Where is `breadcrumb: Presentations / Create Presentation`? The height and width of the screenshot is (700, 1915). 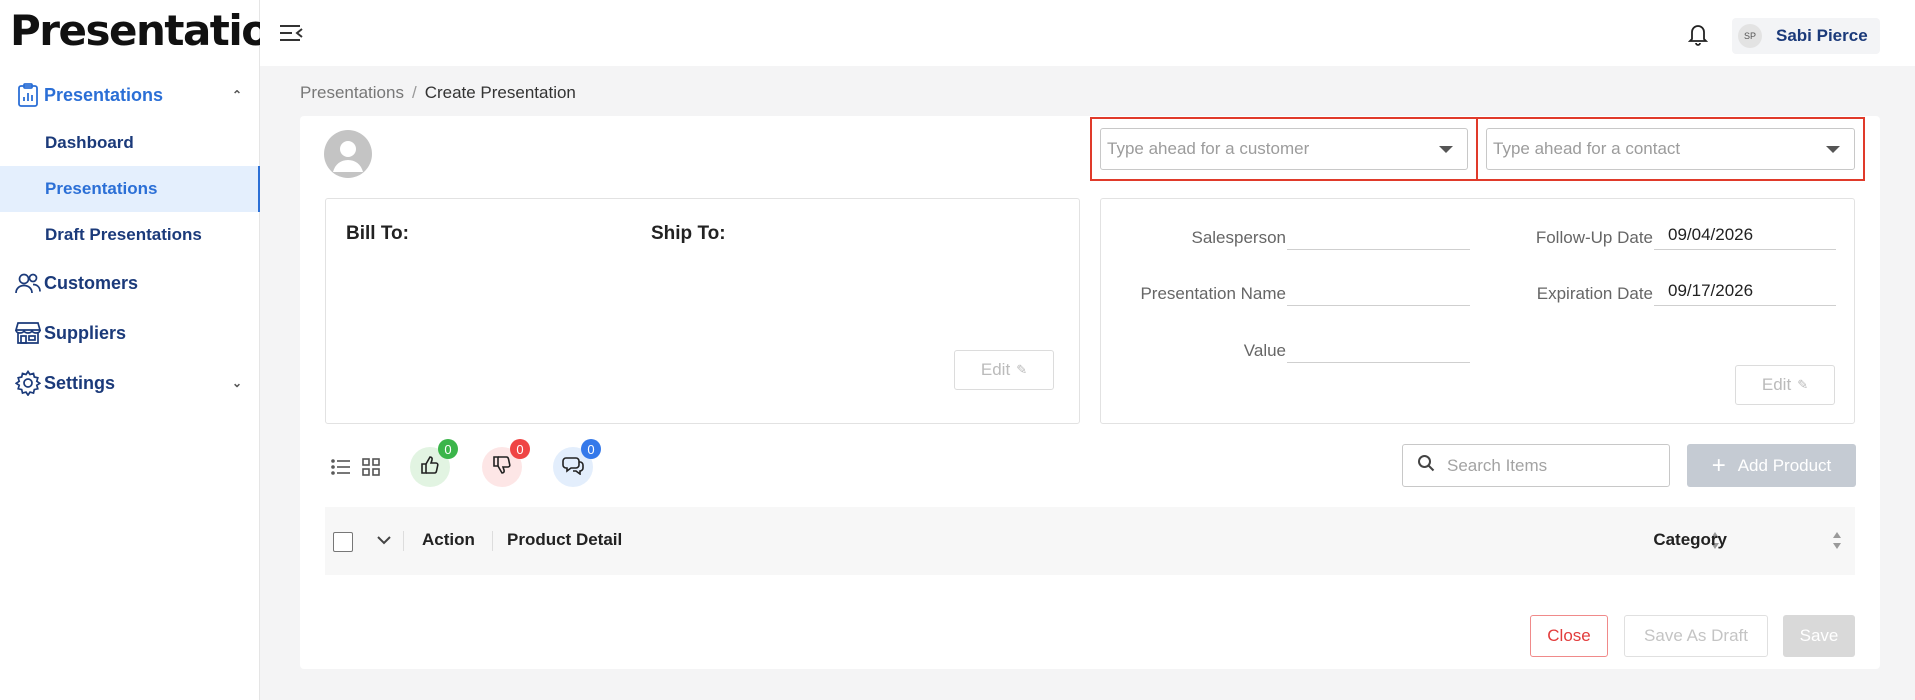 breadcrumb: Presentations / Create Presentation is located at coordinates (438, 93).